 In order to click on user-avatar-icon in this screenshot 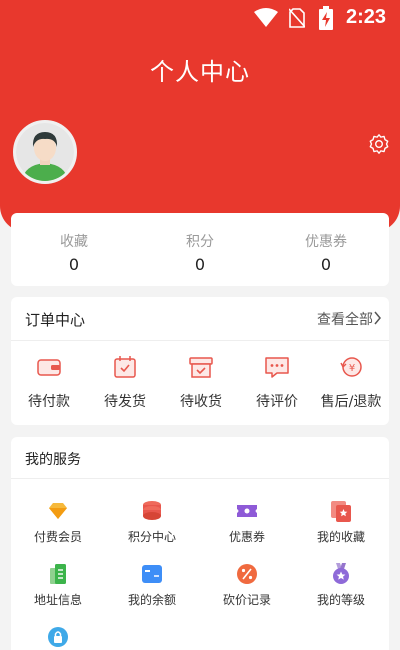, I will do `click(45, 152)`.